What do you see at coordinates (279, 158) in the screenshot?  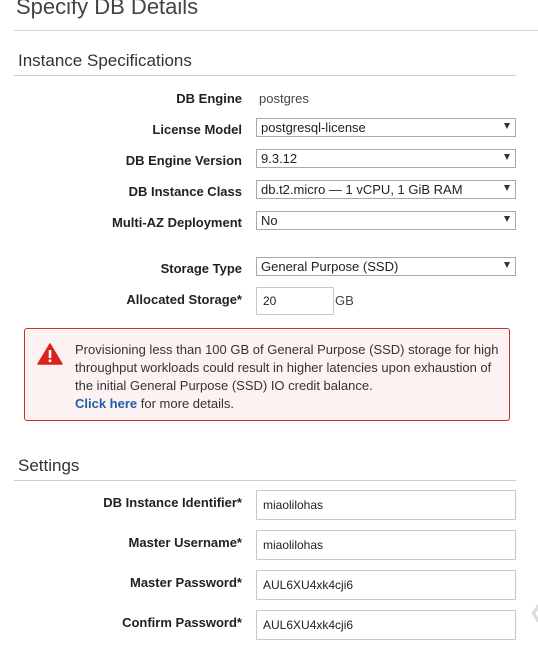 I see `db-engine-version-selected-value: 9.3.12` at bounding box center [279, 158].